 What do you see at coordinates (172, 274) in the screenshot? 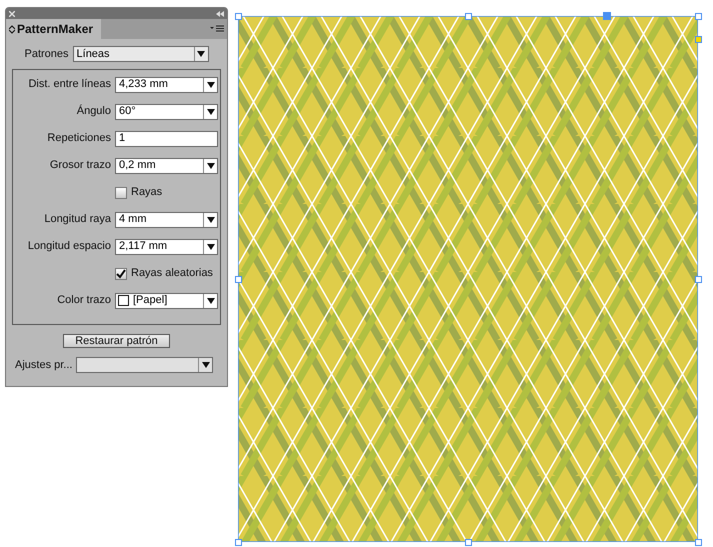
I see `checkbox-label: Rayas aleatorias` at bounding box center [172, 274].